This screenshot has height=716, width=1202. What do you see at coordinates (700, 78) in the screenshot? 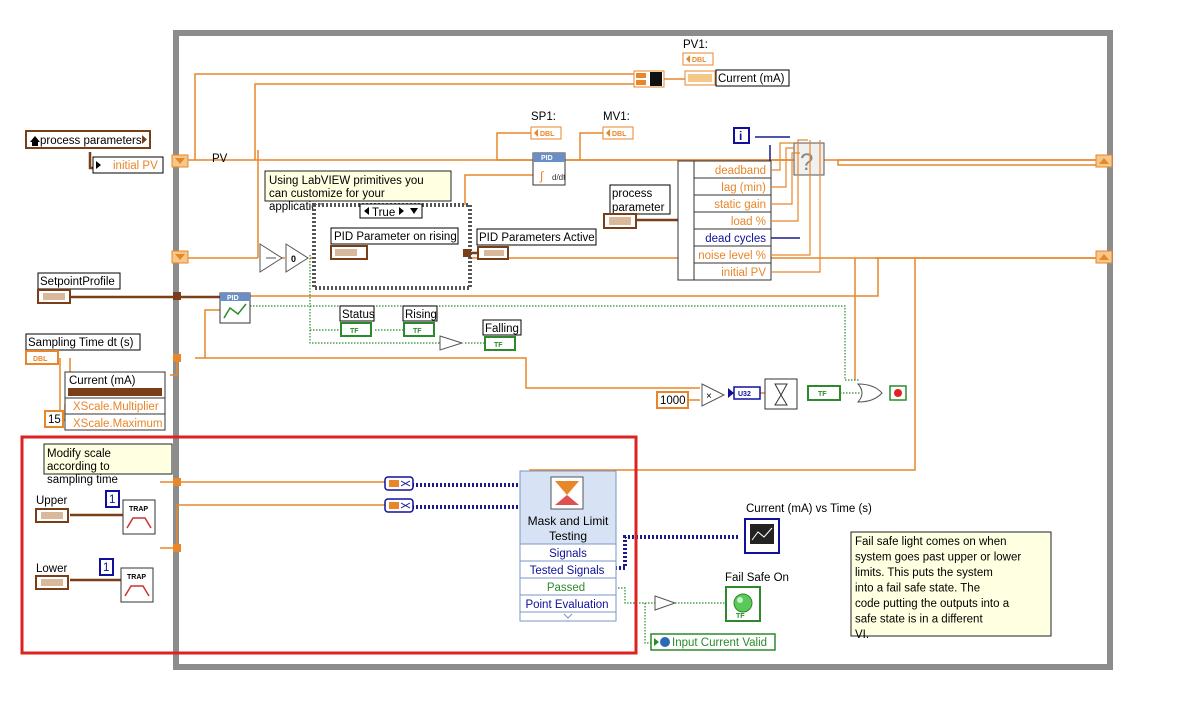
I see `current-out-indicator` at bounding box center [700, 78].